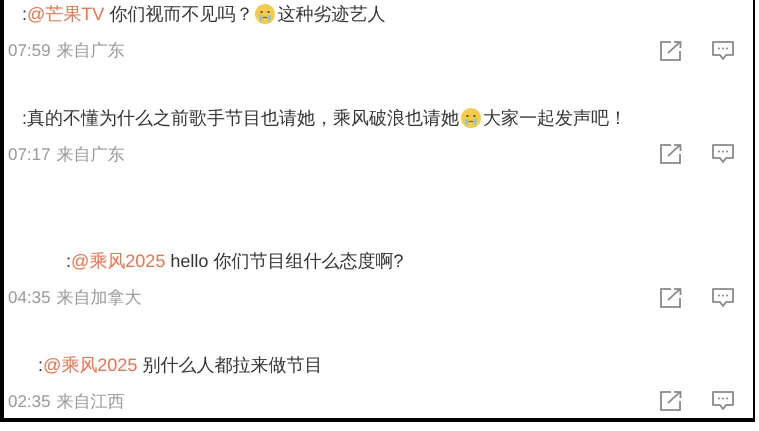 Image resolution: width=759 pixels, height=431 pixels. What do you see at coordinates (99, 298) in the screenshot?
I see `comment-location: 来自加拿大` at bounding box center [99, 298].